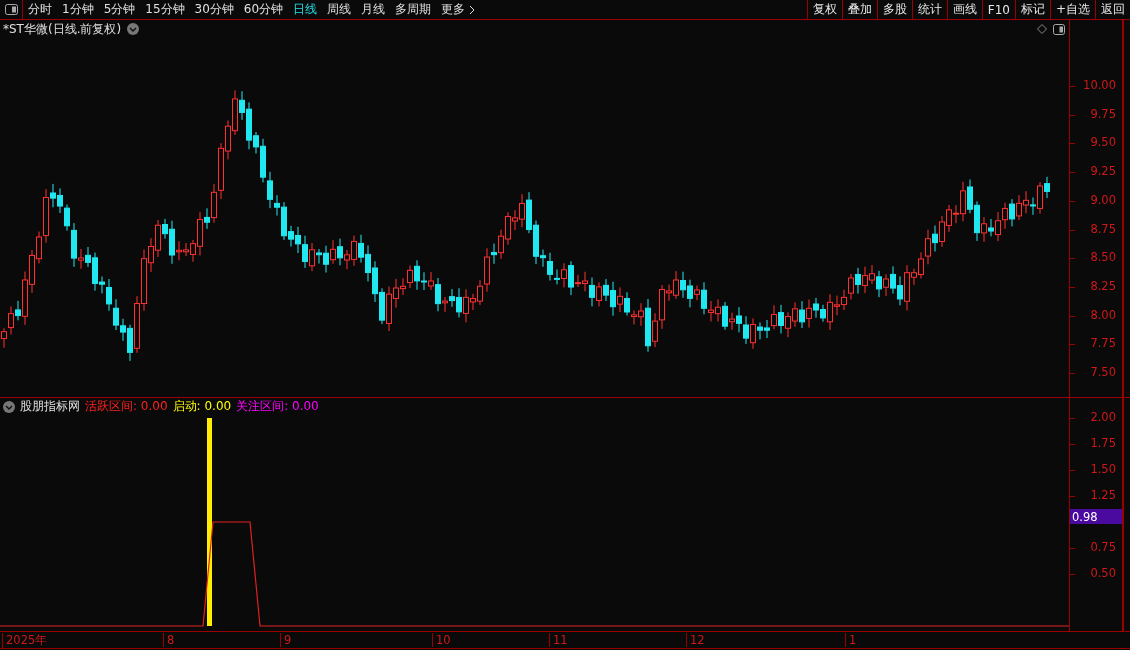 Image resolution: width=1130 pixels, height=650 pixels. What do you see at coordinates (373, 9) in the screenshot?
I see `period-tab: 月线` at bounding box center [373, 9].